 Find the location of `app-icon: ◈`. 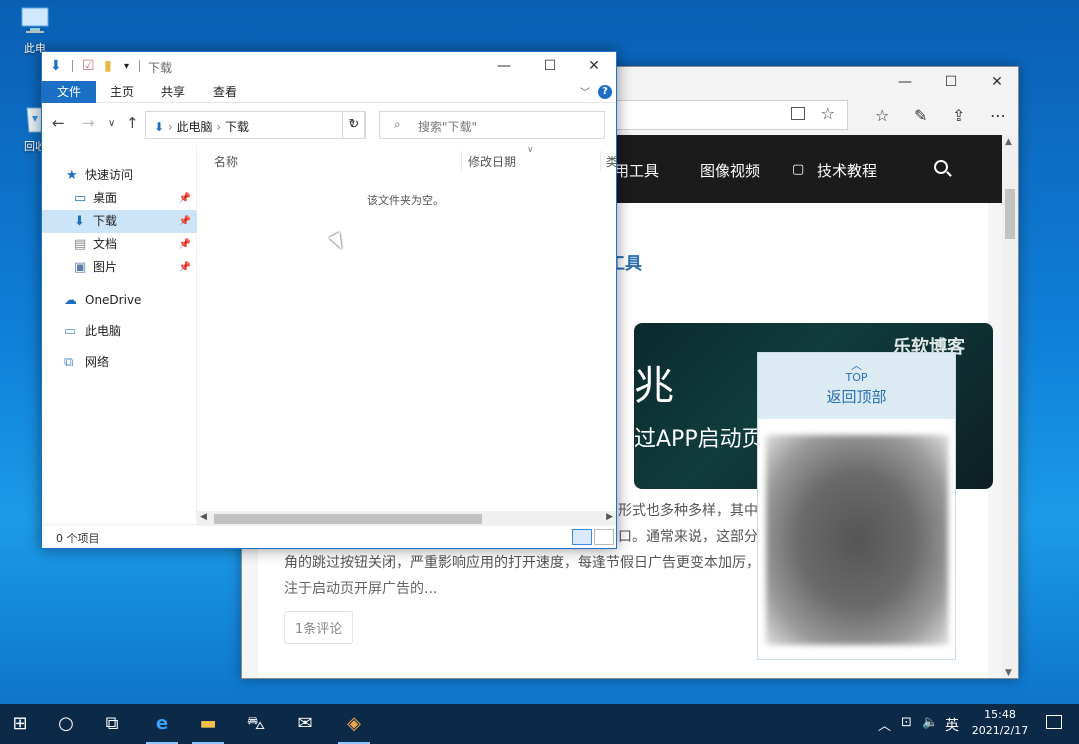

app-icon: ◈ is located at coordinates (354, 727).